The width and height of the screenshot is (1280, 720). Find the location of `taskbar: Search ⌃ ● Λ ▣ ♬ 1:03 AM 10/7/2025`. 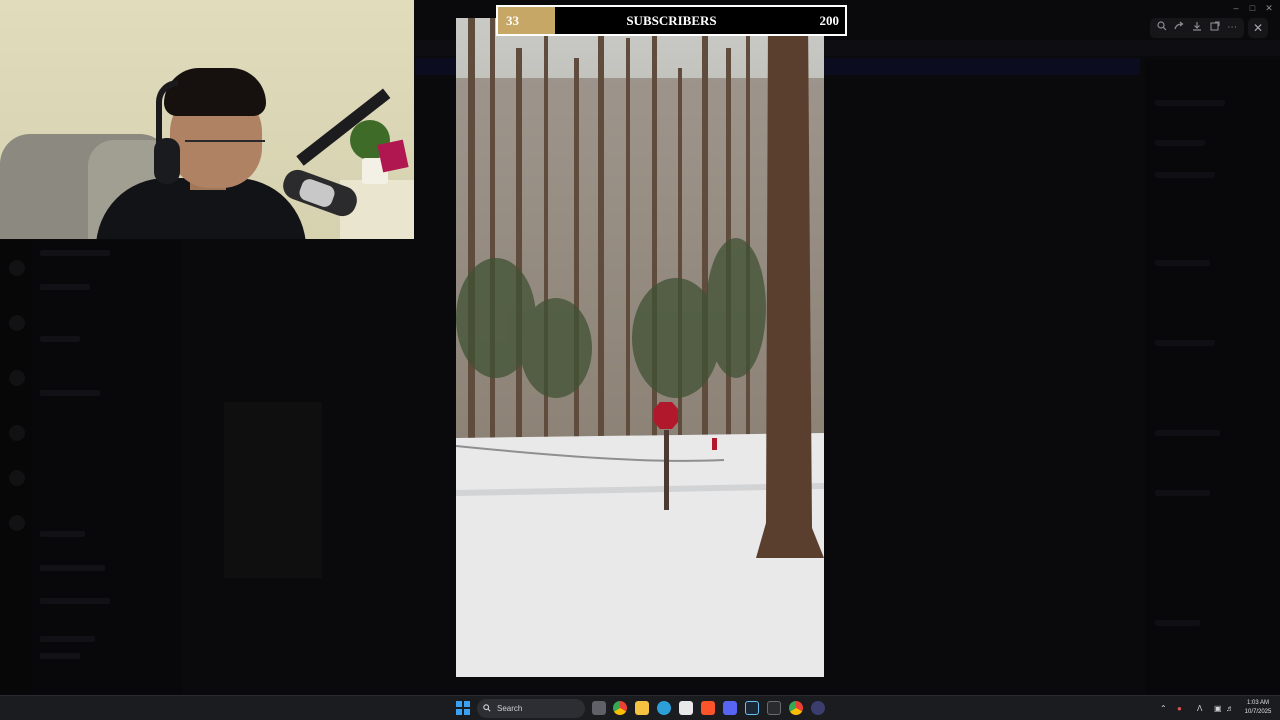

taskbar: Search ⌃ ● Λ ▣ ♬ 1:03 AM 10/7/2025 is located at coordinates (640, 707).